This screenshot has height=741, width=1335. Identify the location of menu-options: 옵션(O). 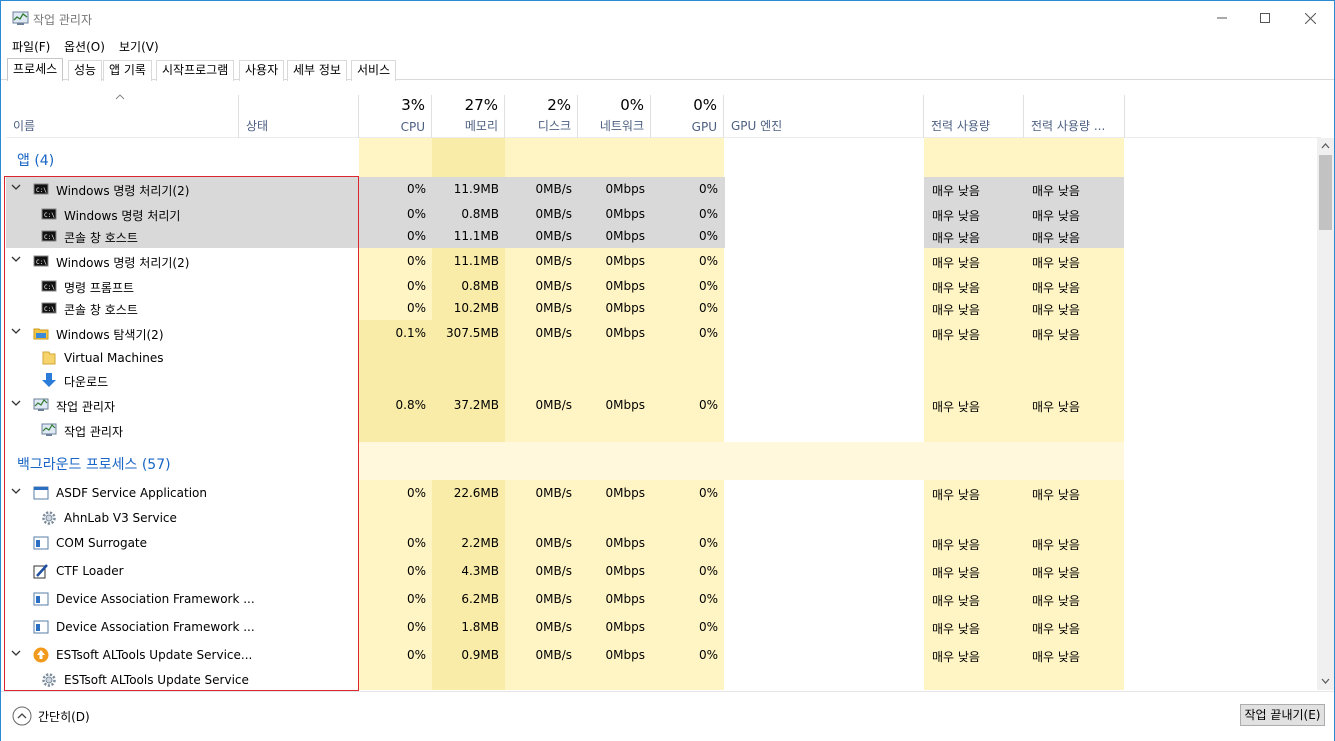
(84, 46).